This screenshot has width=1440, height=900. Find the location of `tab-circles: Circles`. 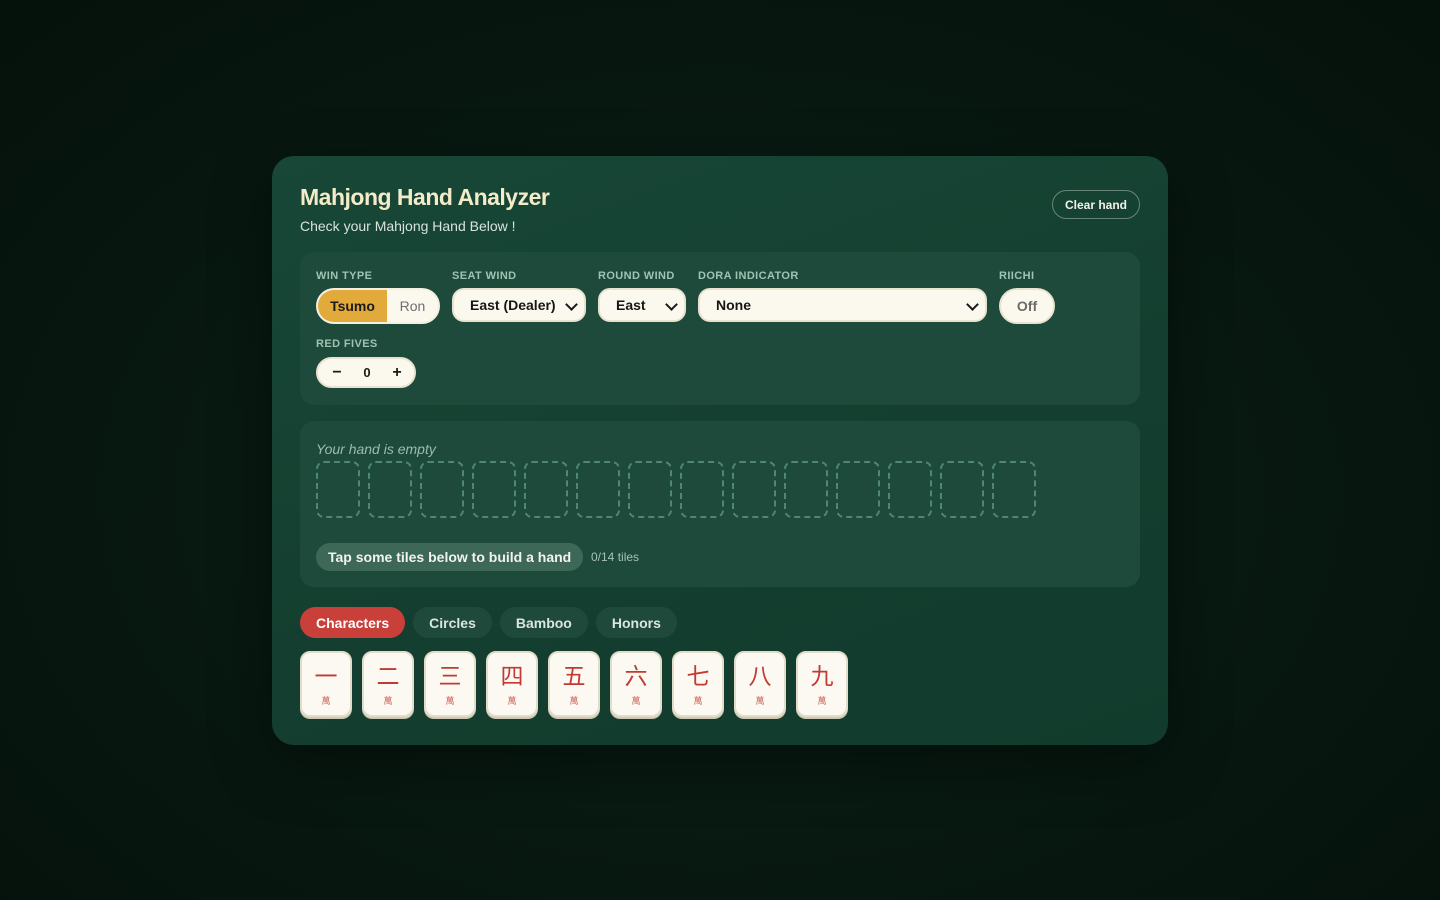

tab-circles: Circles is located at coordinates (452, 622).